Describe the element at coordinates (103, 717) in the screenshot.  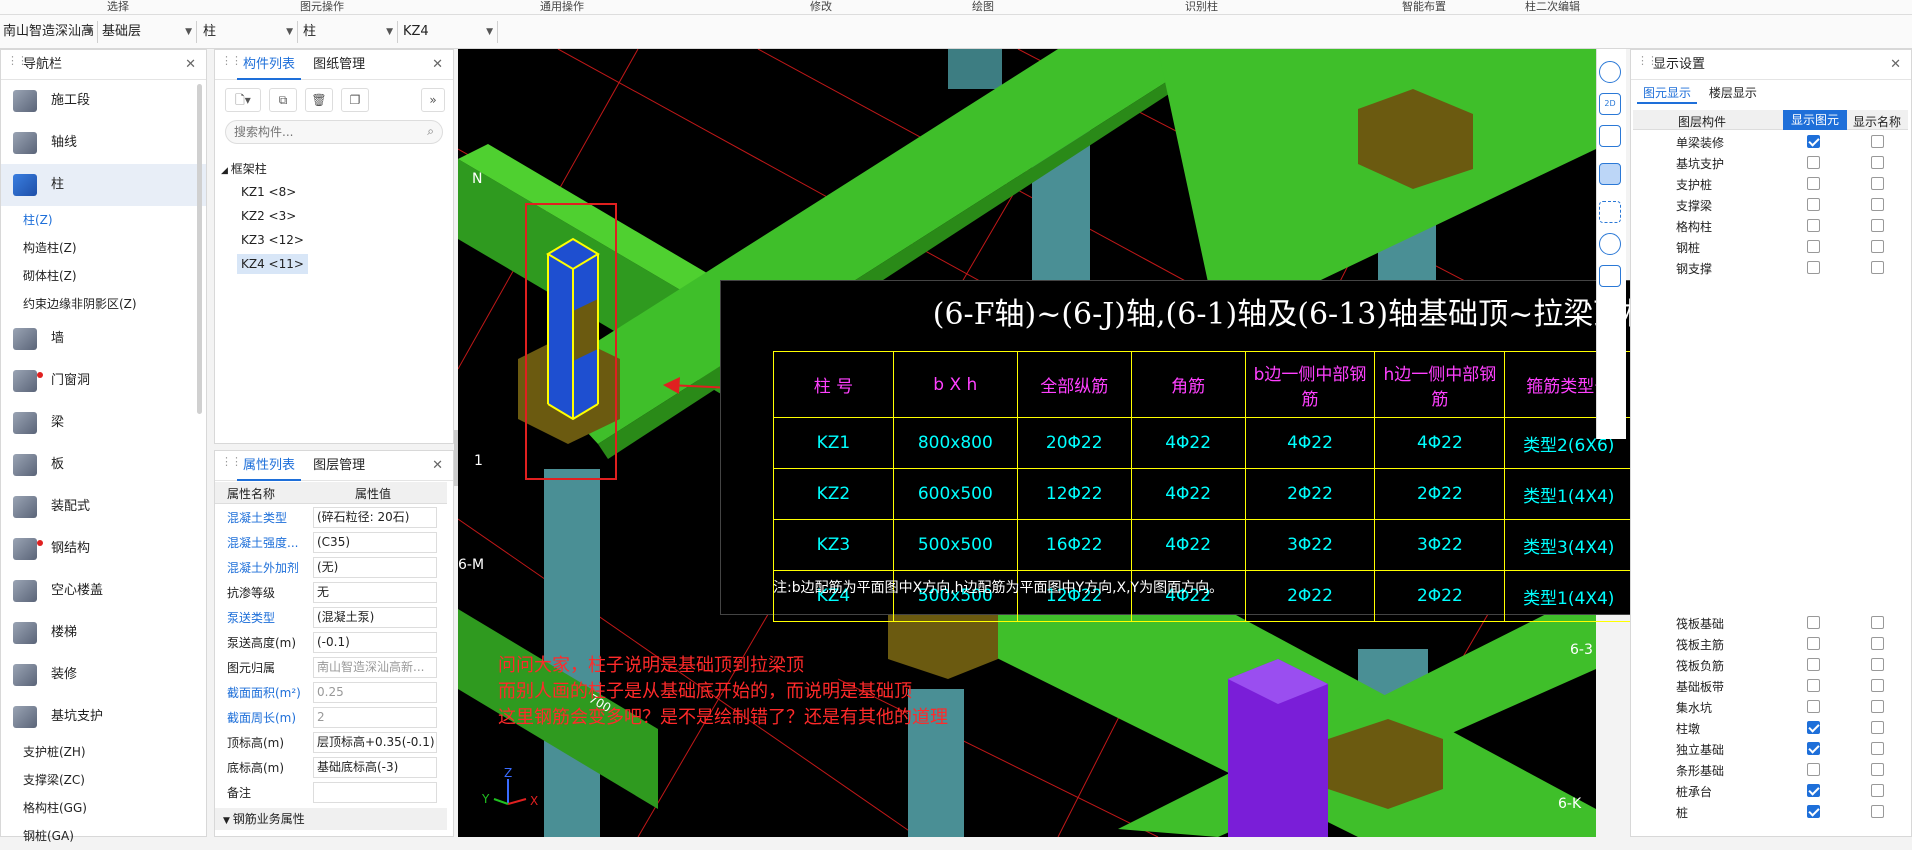
I see `nav-item-pit-support: 基坑支护` at that location.